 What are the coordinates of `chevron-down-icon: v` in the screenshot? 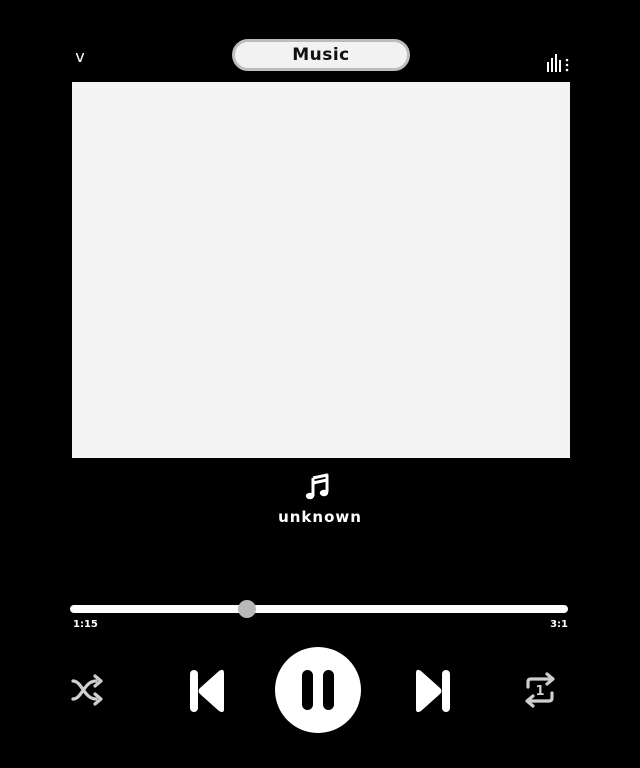 It's located at (80, 56).